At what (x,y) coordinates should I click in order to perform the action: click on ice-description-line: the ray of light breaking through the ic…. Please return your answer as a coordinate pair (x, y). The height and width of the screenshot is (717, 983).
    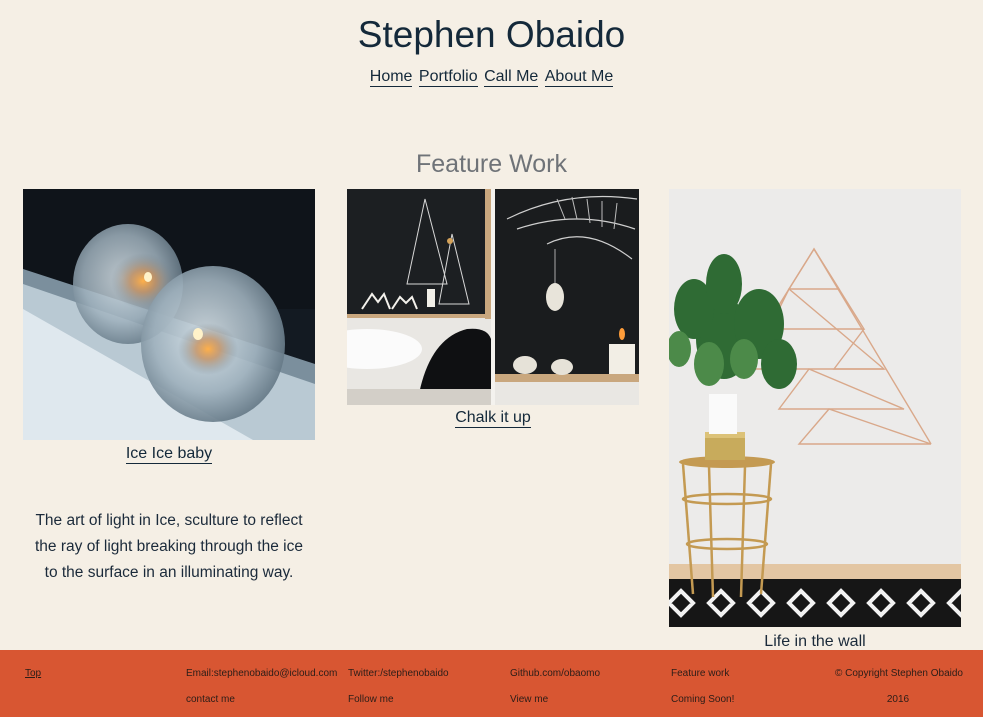
    Looking at the image, I should click on (169, 546).